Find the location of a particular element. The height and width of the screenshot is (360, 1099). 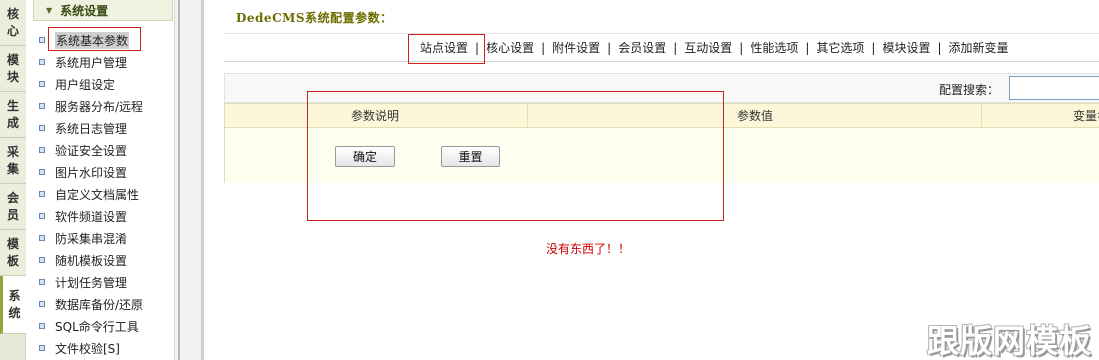

menu-item-doc-attributes: 自定义文档属性 is located at coordinates (89, 194).